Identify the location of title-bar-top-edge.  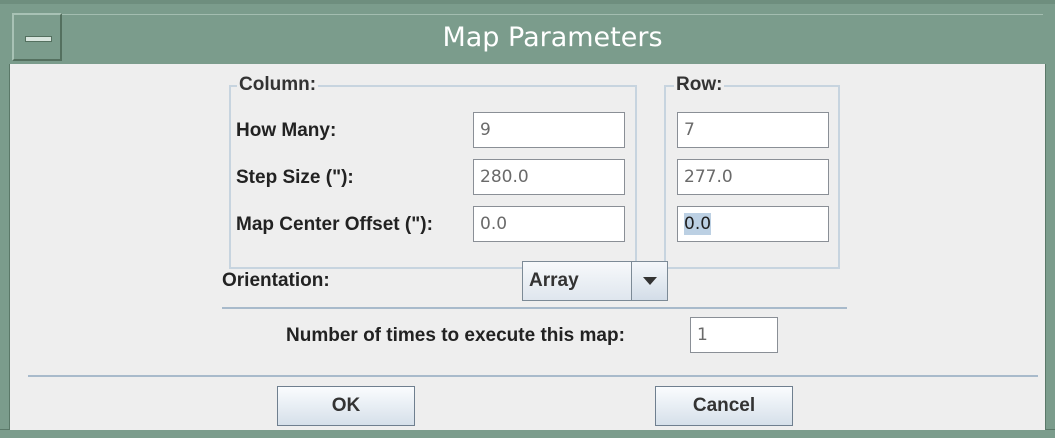
(527, 2).